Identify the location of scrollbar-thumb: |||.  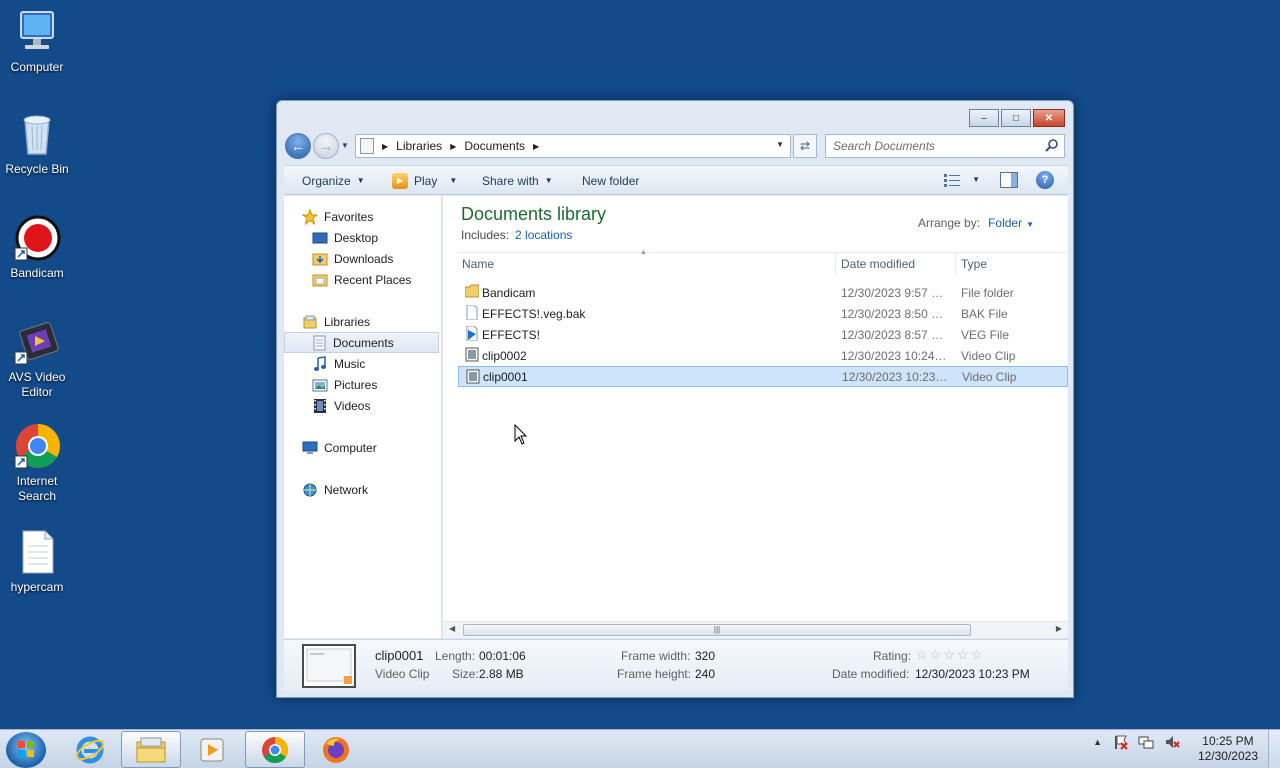
(717, 630).